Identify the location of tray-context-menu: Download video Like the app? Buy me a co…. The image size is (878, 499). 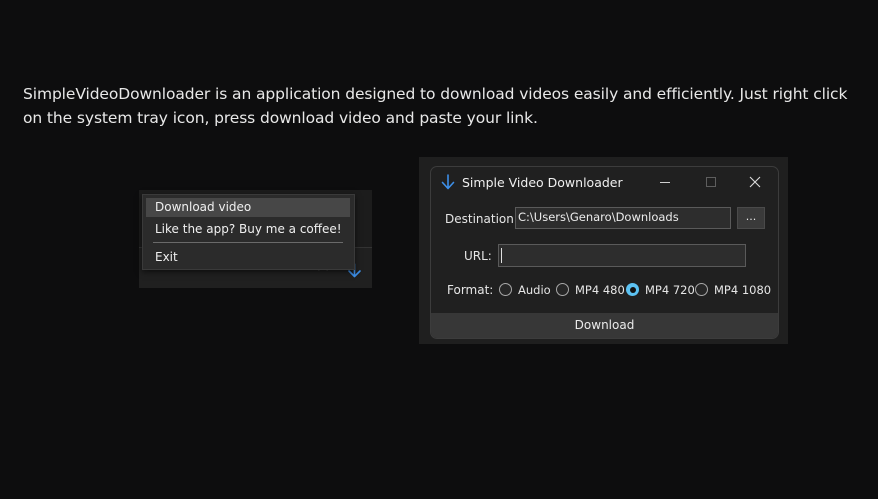
(248, 232).